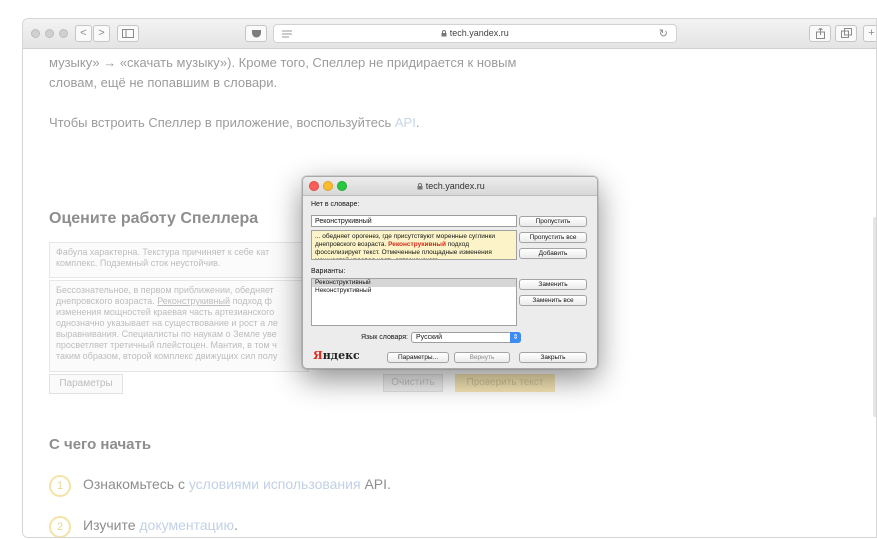  I want to click on address-bar: tech.yandex.ru ↻, so click(475, 33).